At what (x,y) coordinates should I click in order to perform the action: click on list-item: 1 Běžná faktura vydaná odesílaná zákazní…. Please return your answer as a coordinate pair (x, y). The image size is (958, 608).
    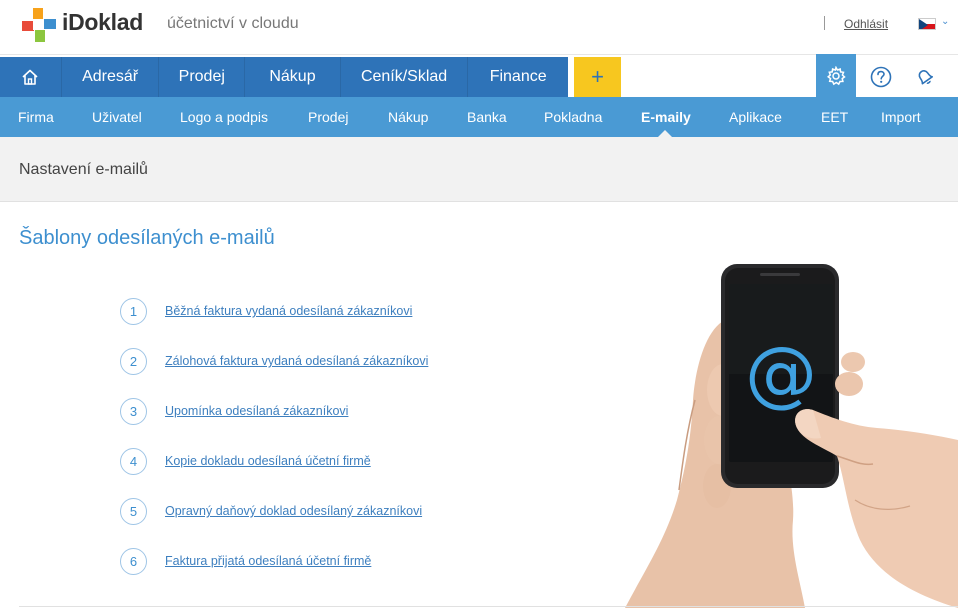
    Looking at the image, I should click on (370, 312).